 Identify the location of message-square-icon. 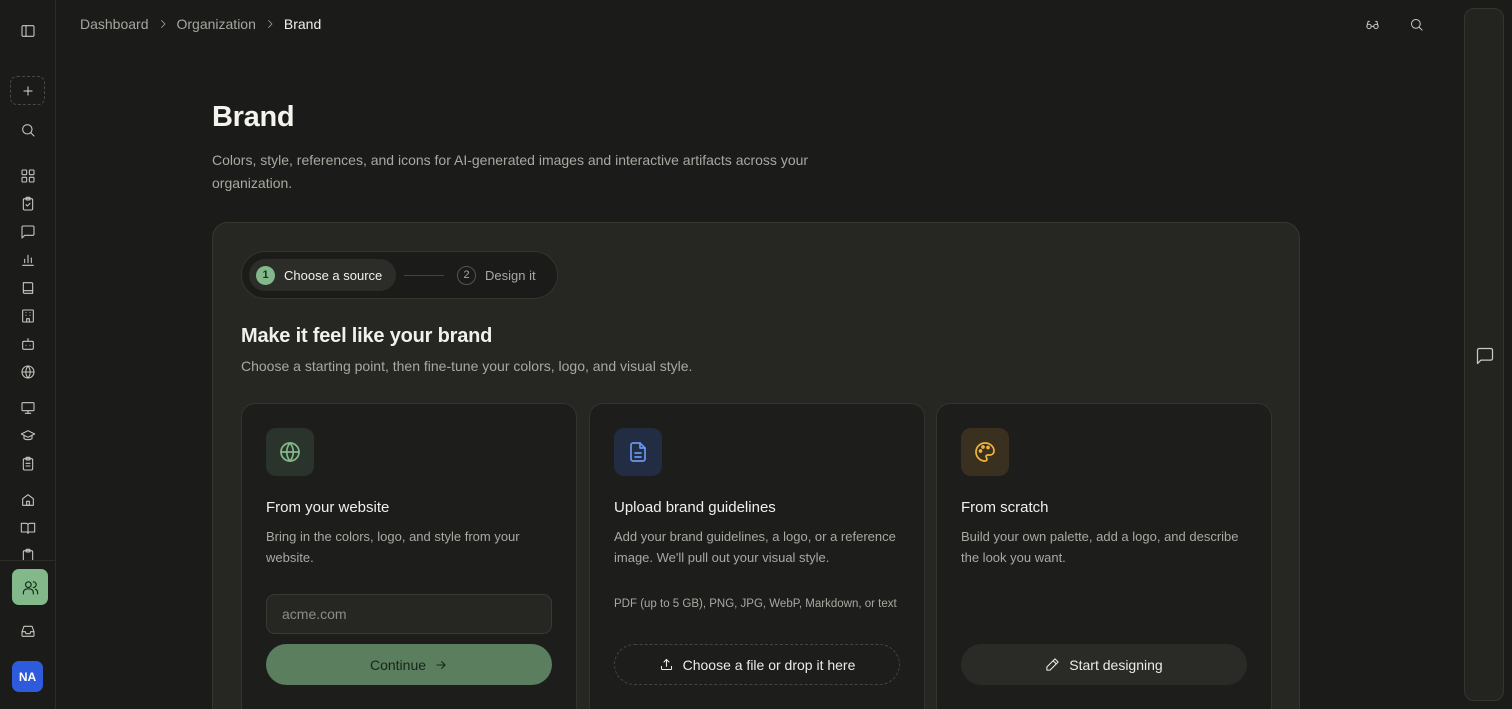
(28, 232).